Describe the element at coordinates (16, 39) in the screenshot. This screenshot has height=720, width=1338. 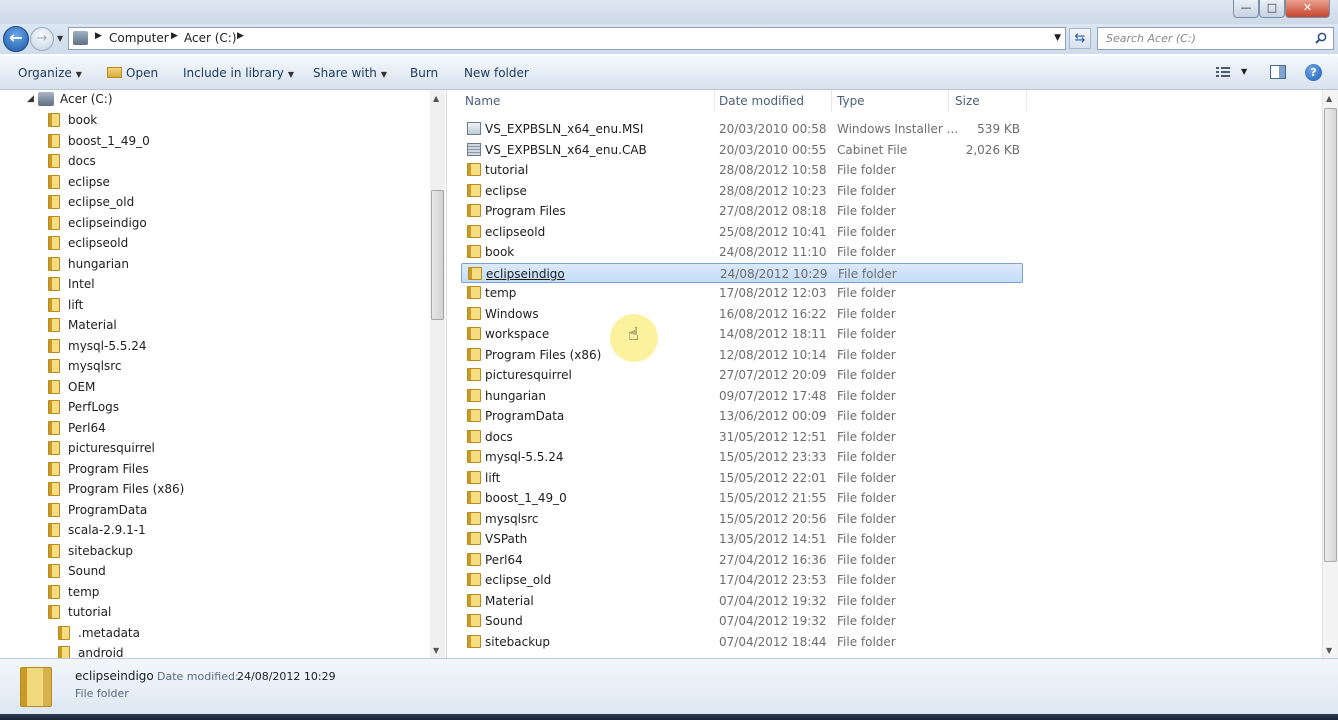
I see `back-button: ←` at that location.